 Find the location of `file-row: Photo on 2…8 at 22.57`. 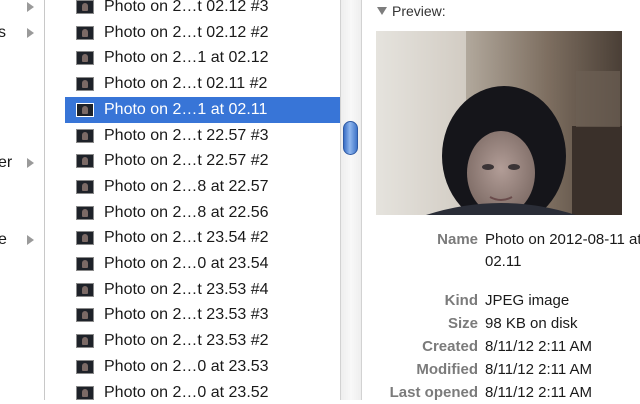

file-row: Photo on 2…8 at 22.57 is located at coordinates (192, 187).